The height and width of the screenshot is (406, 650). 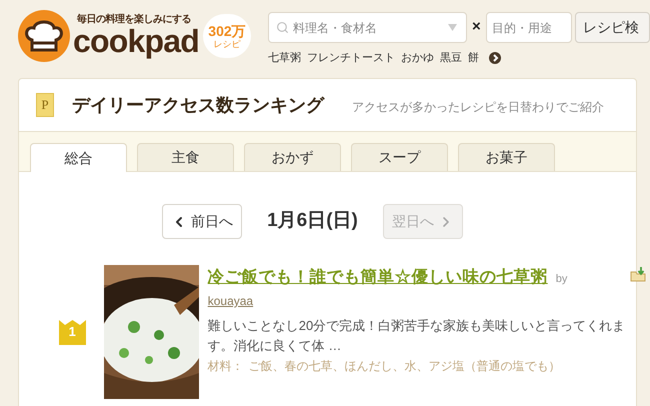 What do you see at coordinates (451, 58) in the screenshot?
I see `keyword-link: 黒豆` at bounding box center [451, 58].